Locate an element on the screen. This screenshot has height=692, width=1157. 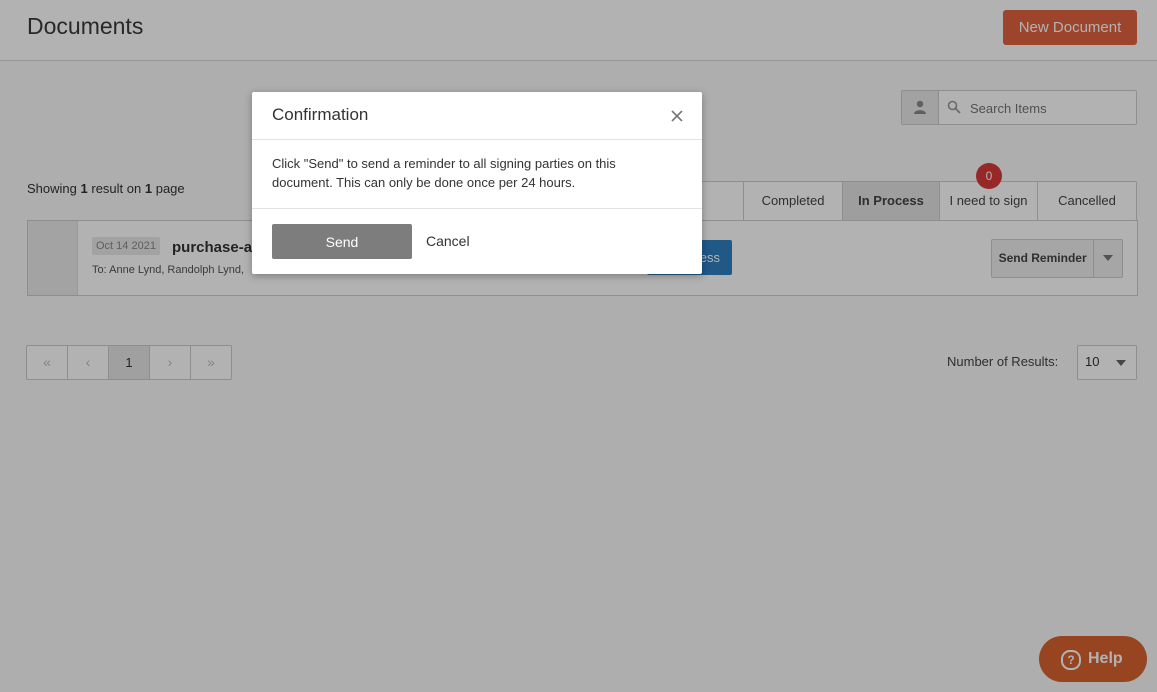
close-icon is located at coordinates (677, 116).